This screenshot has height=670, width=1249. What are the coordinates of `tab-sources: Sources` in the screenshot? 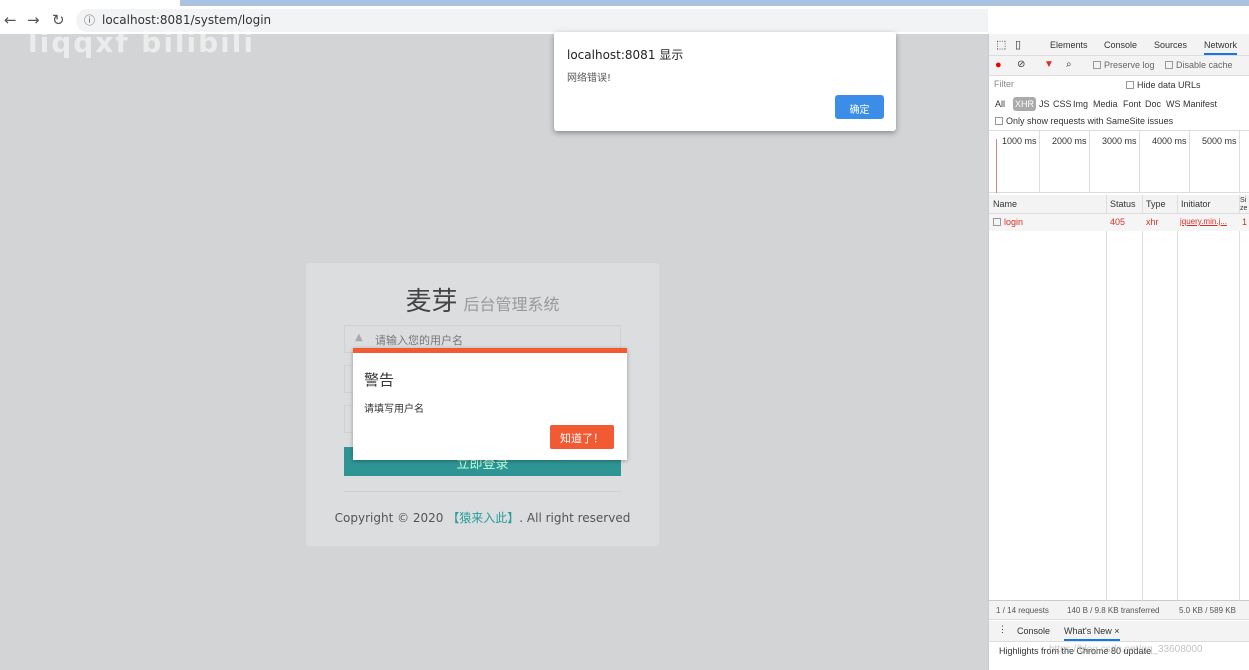 It's located at (1170, 45).